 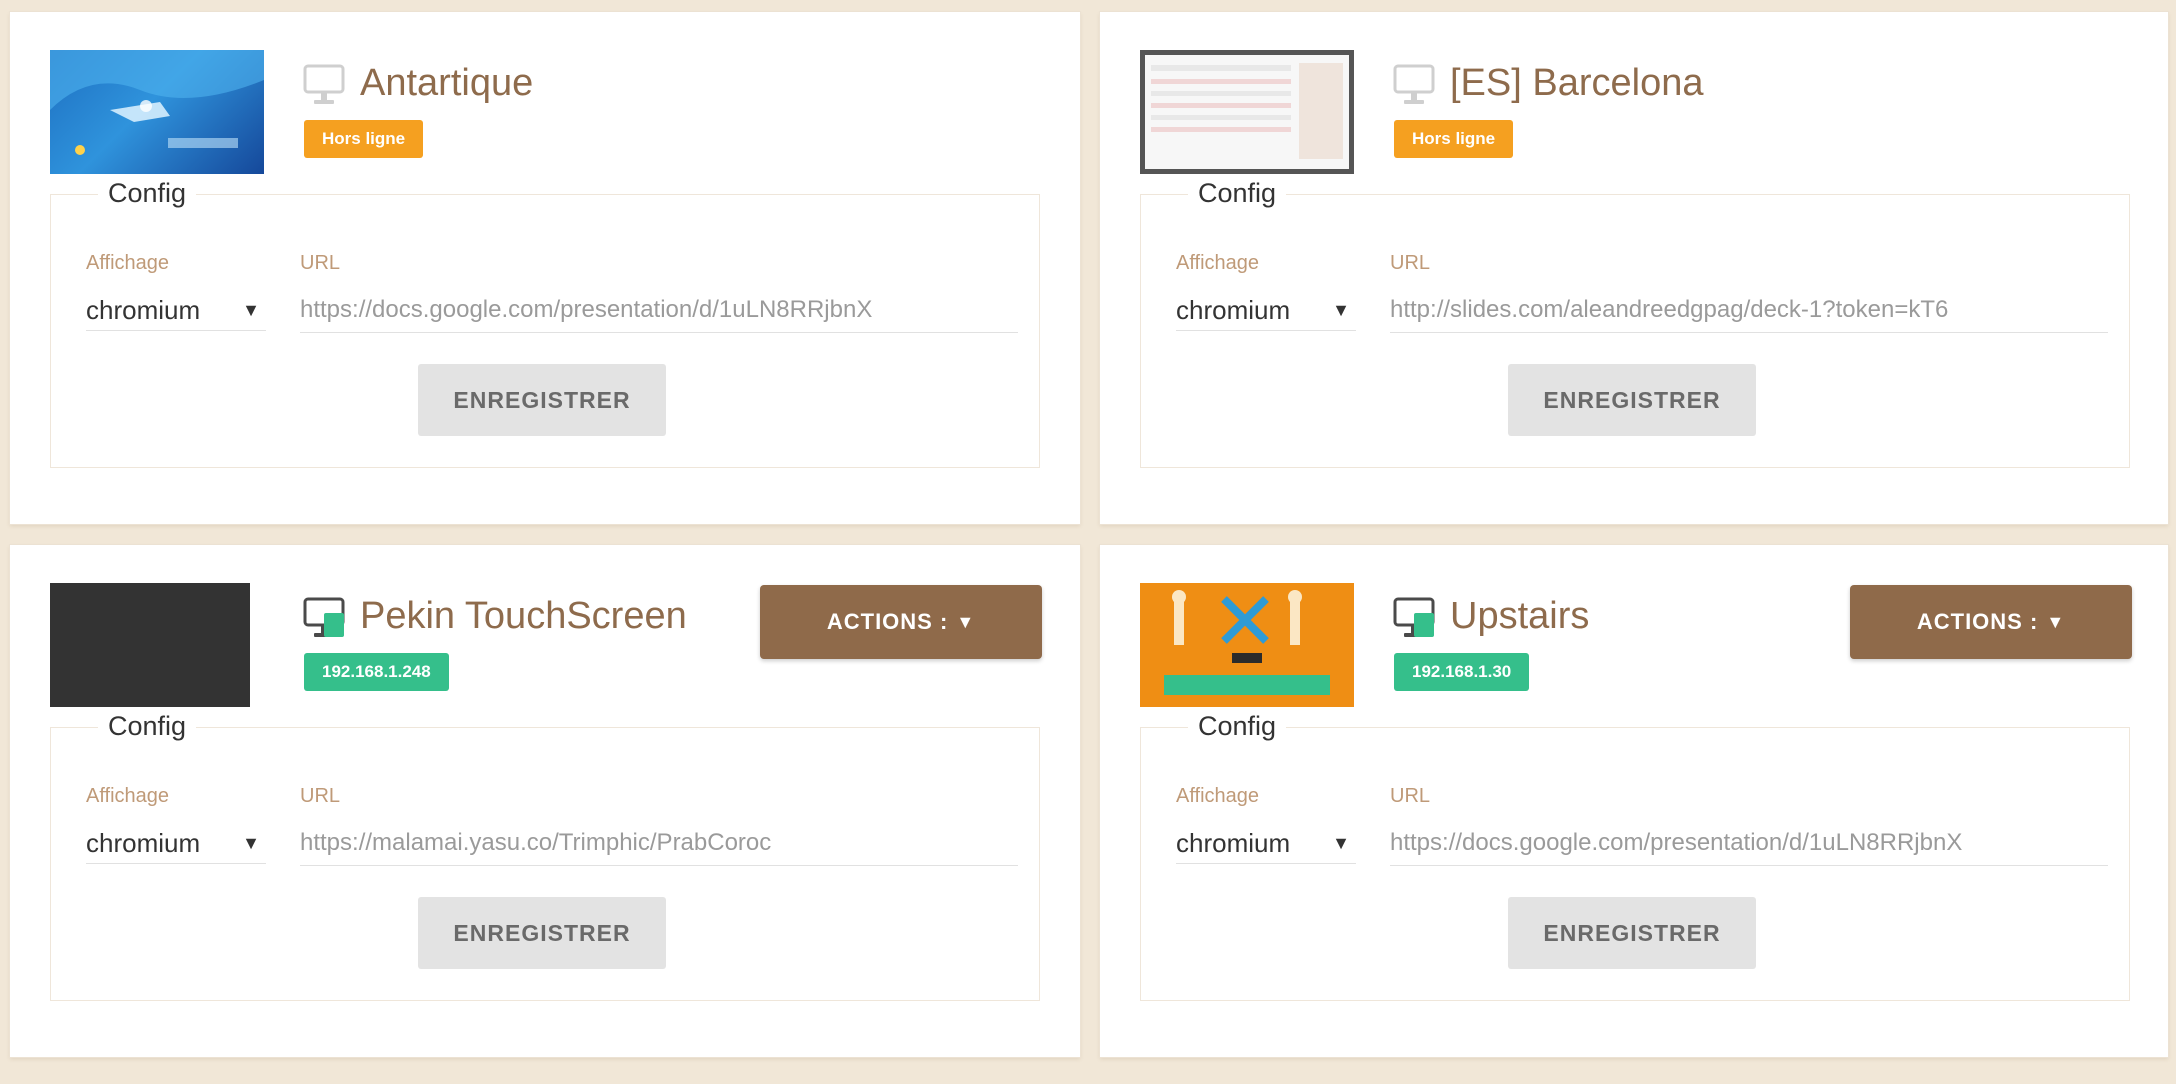 I want to click on device-name: Antartique, so click(x=447, y=83).